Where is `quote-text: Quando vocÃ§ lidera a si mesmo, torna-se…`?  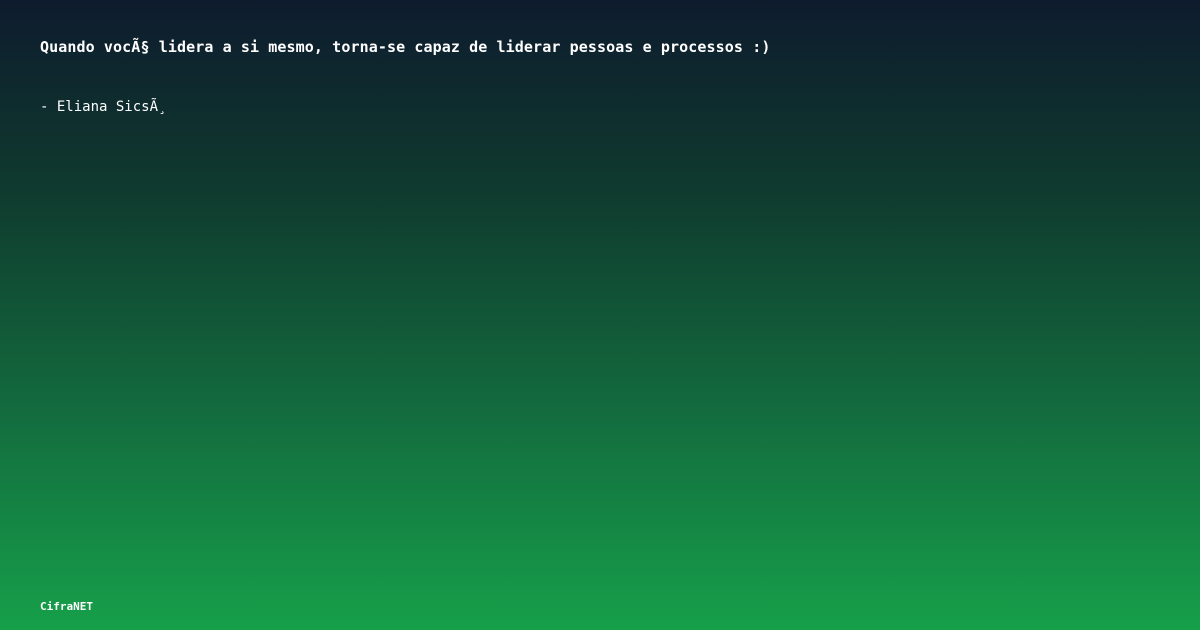
quote-text: Quando vocÃ§ lidera a si mesmo, torna-se… is located at coordinates (405, 47).